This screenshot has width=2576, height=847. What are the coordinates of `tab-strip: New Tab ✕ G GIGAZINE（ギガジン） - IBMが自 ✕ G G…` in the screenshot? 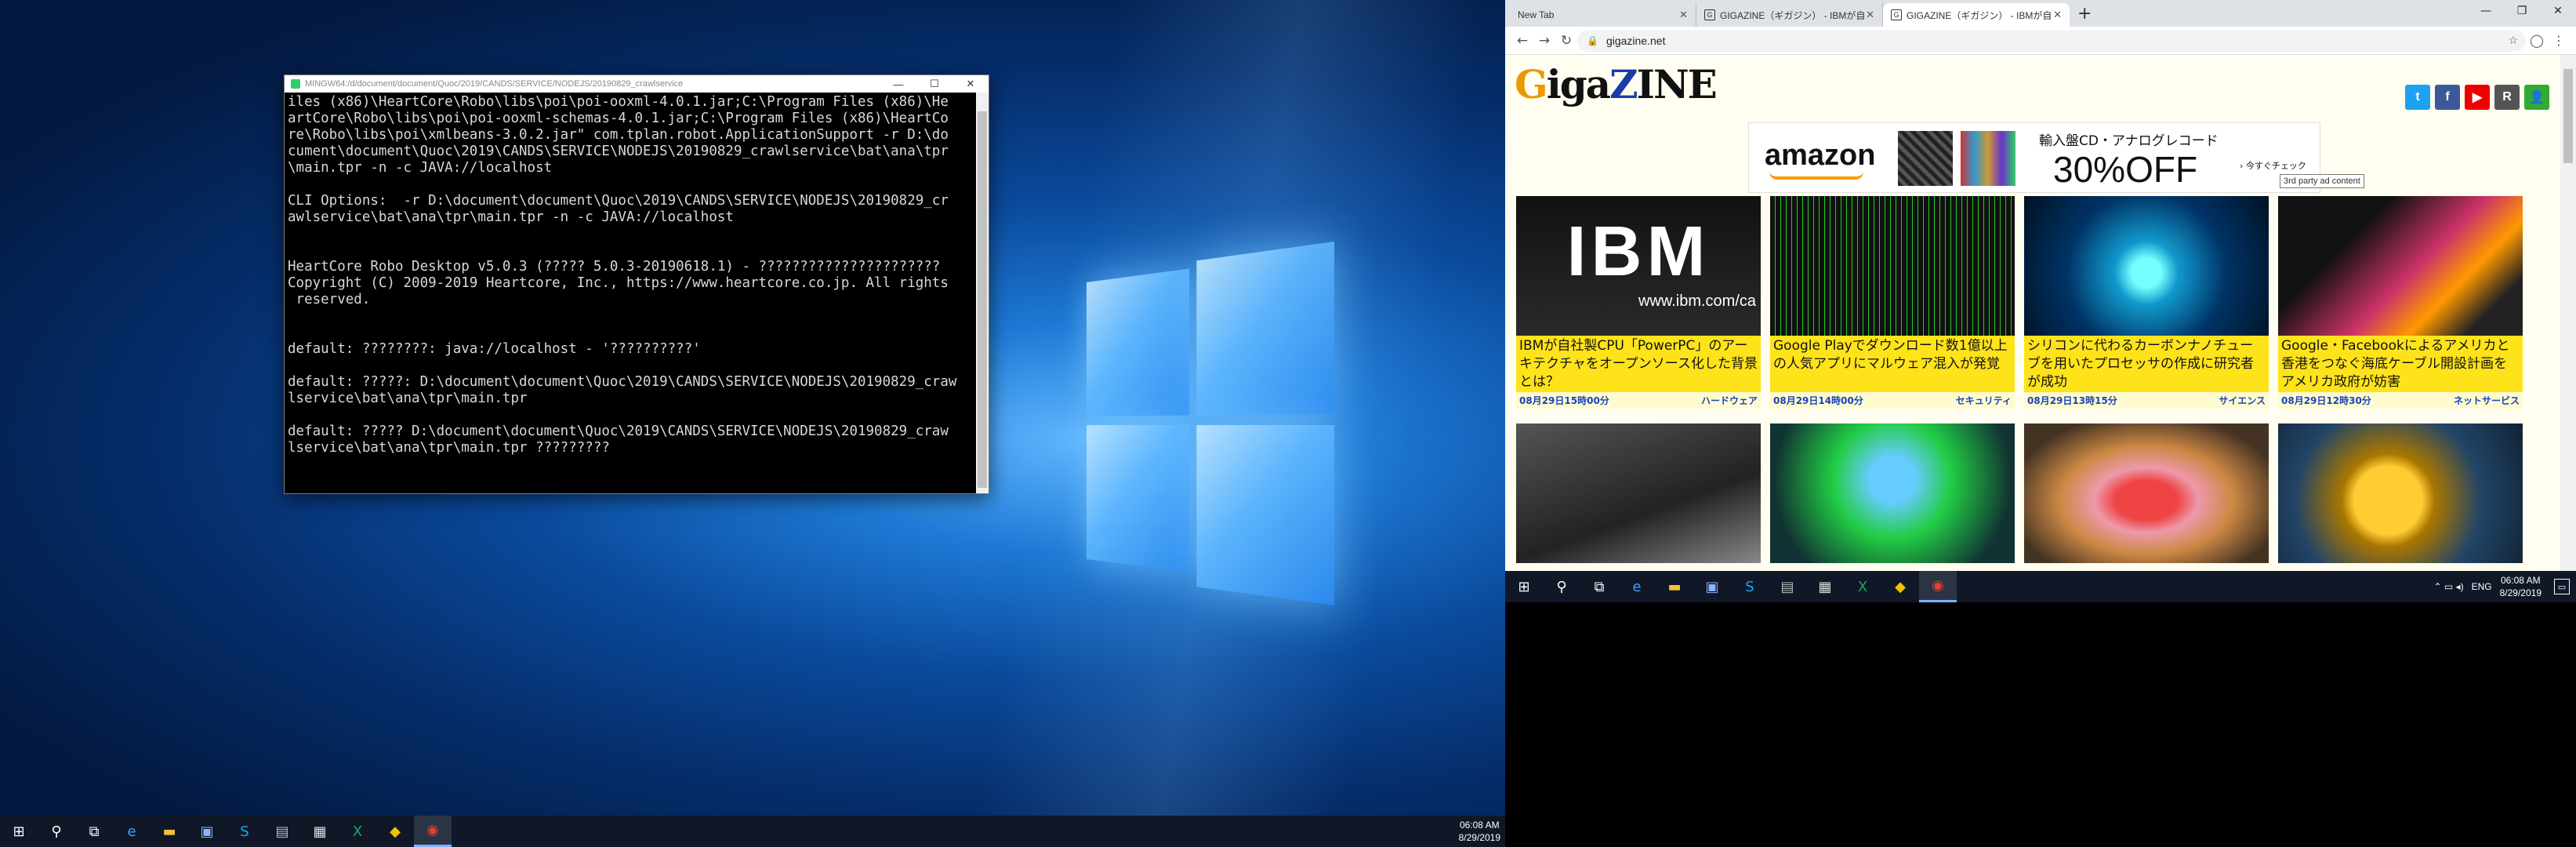 It's located at (2041, 13).